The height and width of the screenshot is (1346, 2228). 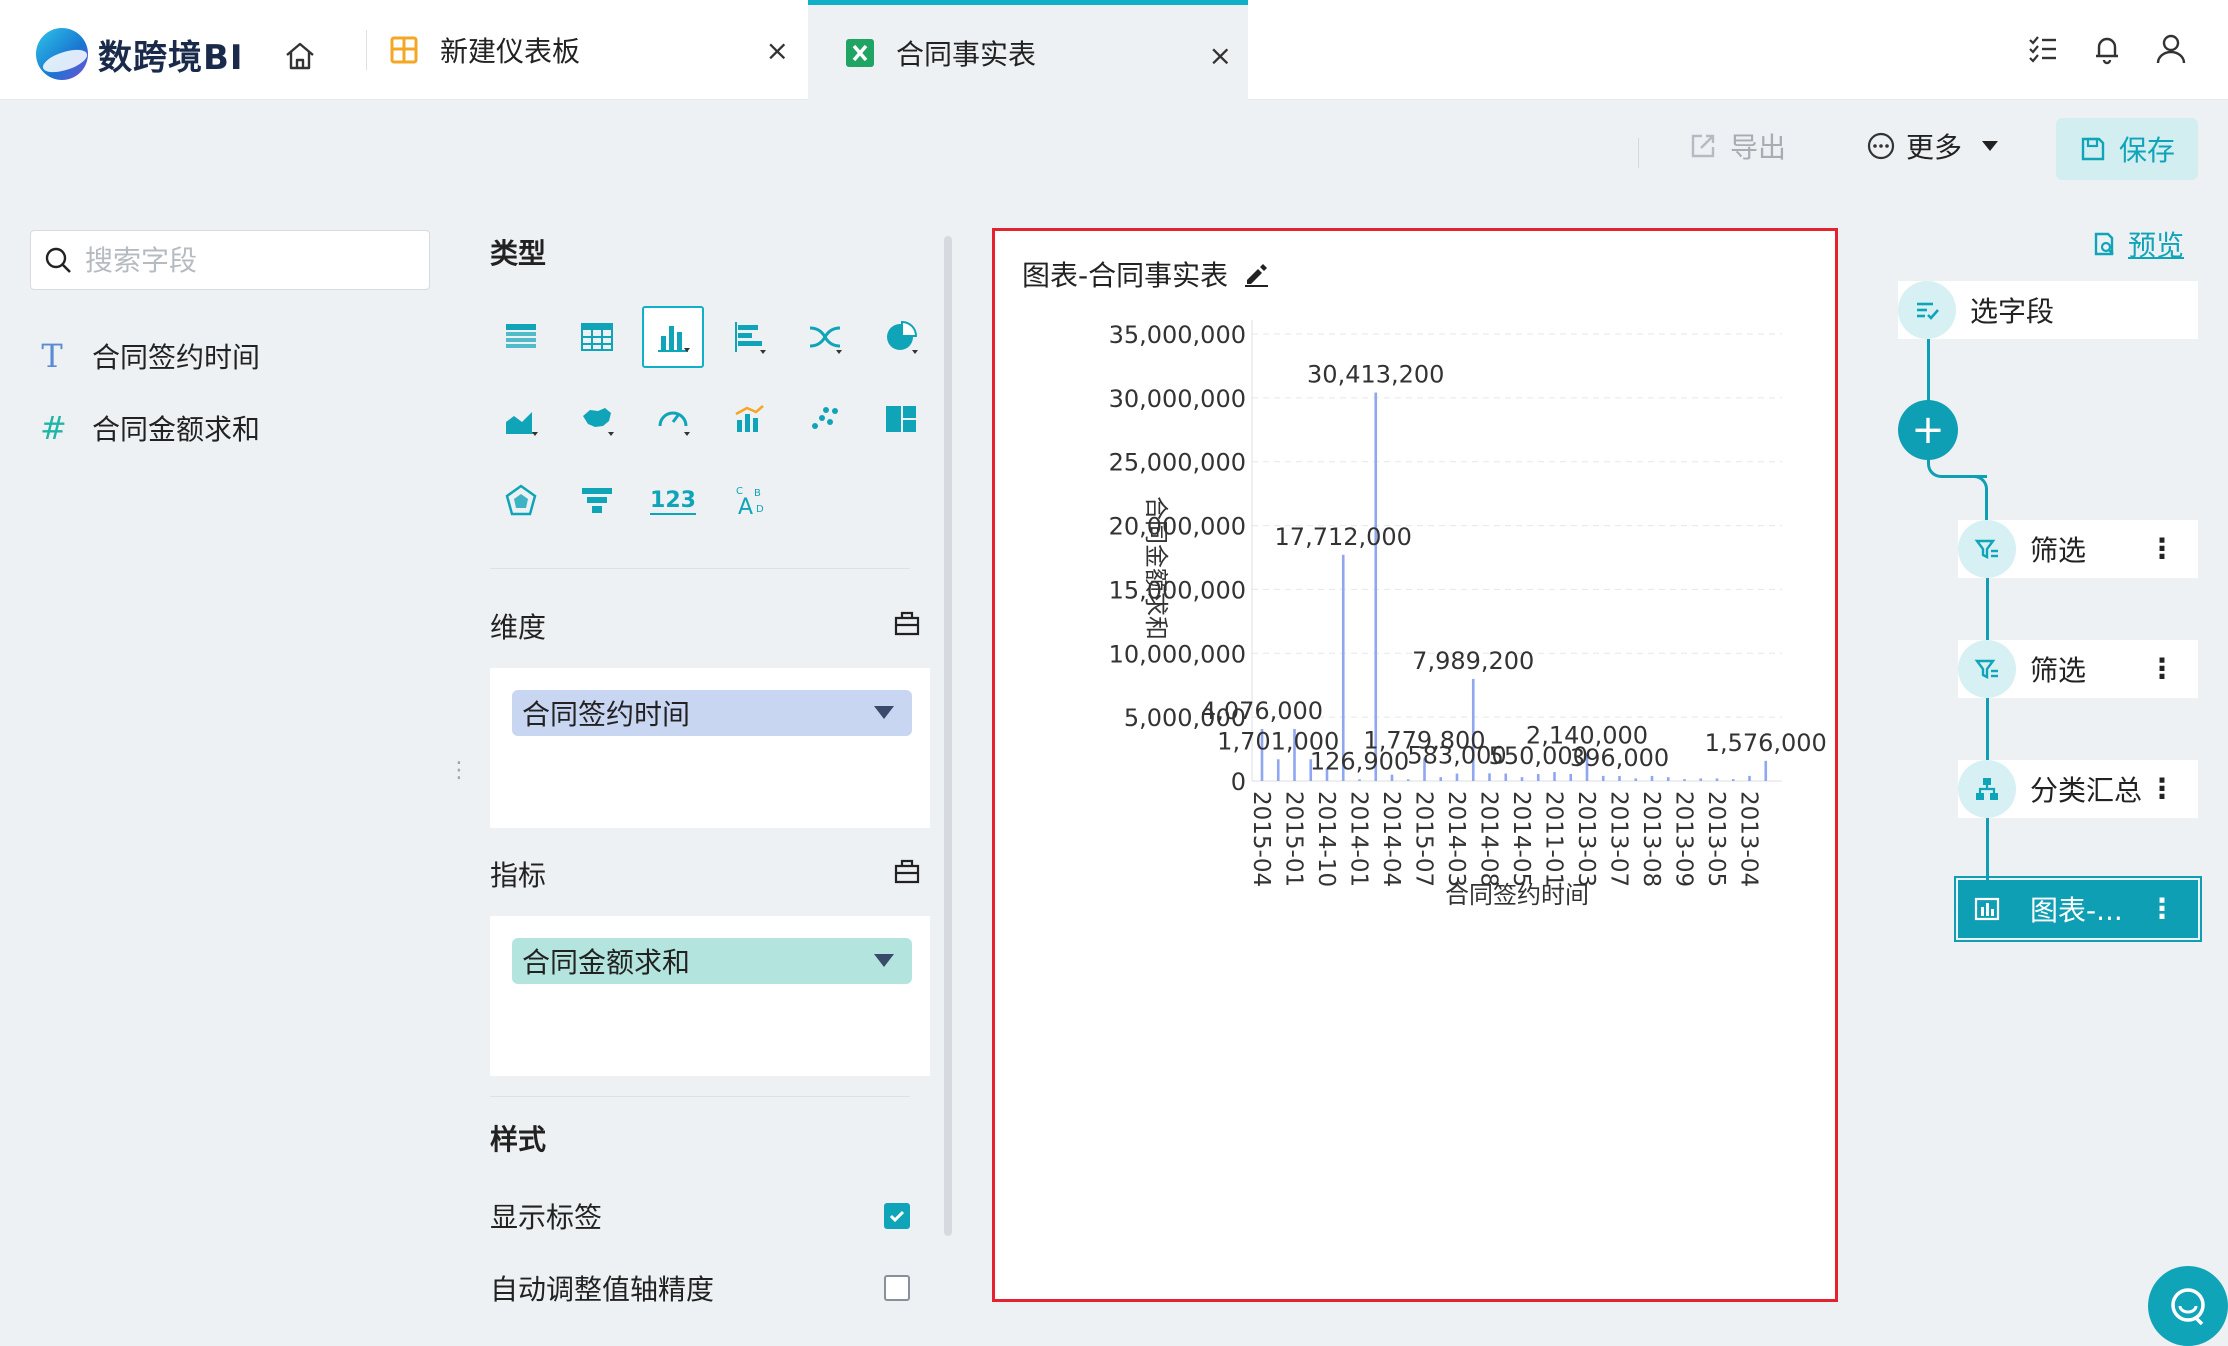 What do you see at coordinates (673, 419) in the screenshot?
I see `gauge-icon` at bounding box center [673, 419].